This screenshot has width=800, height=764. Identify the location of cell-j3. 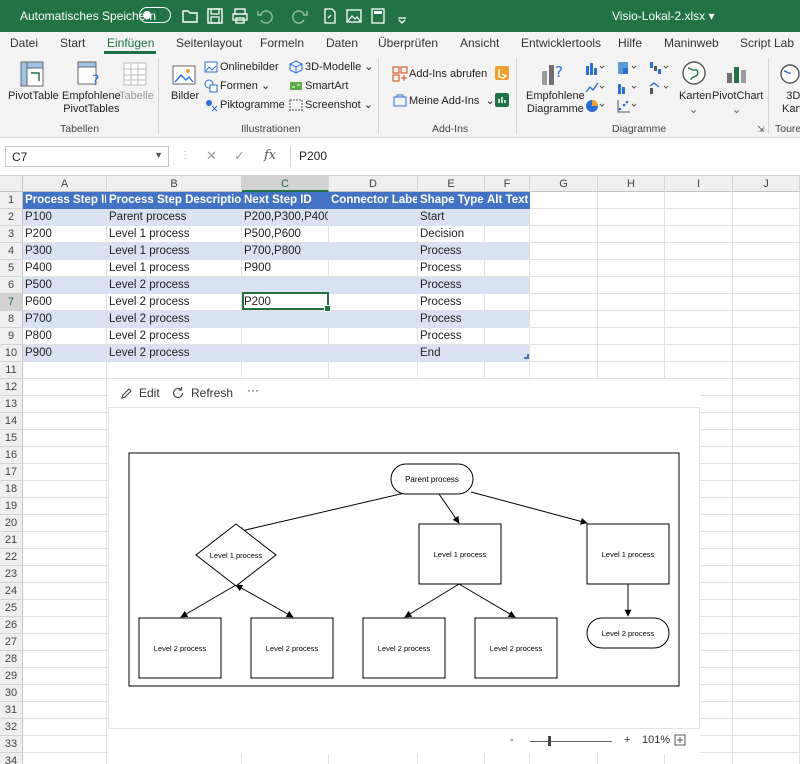
(766, 234).